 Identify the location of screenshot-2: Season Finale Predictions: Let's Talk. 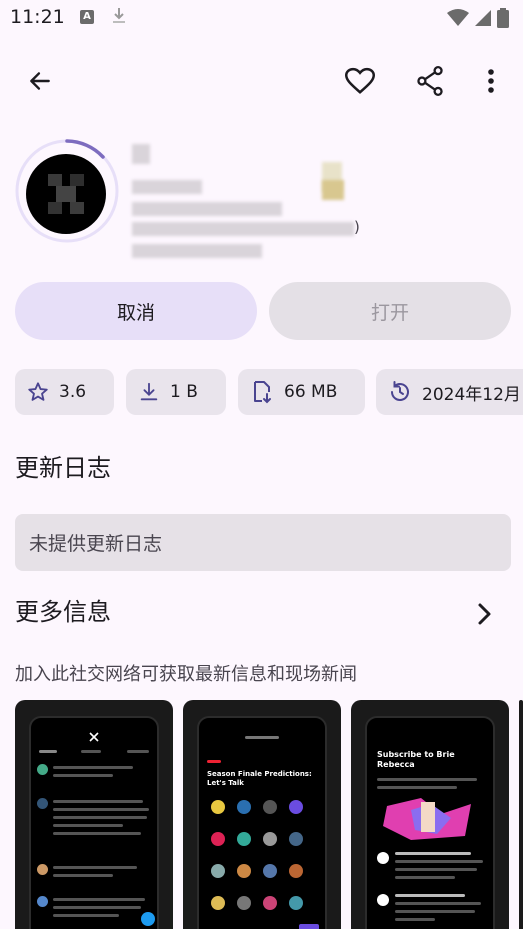
(262, 814).